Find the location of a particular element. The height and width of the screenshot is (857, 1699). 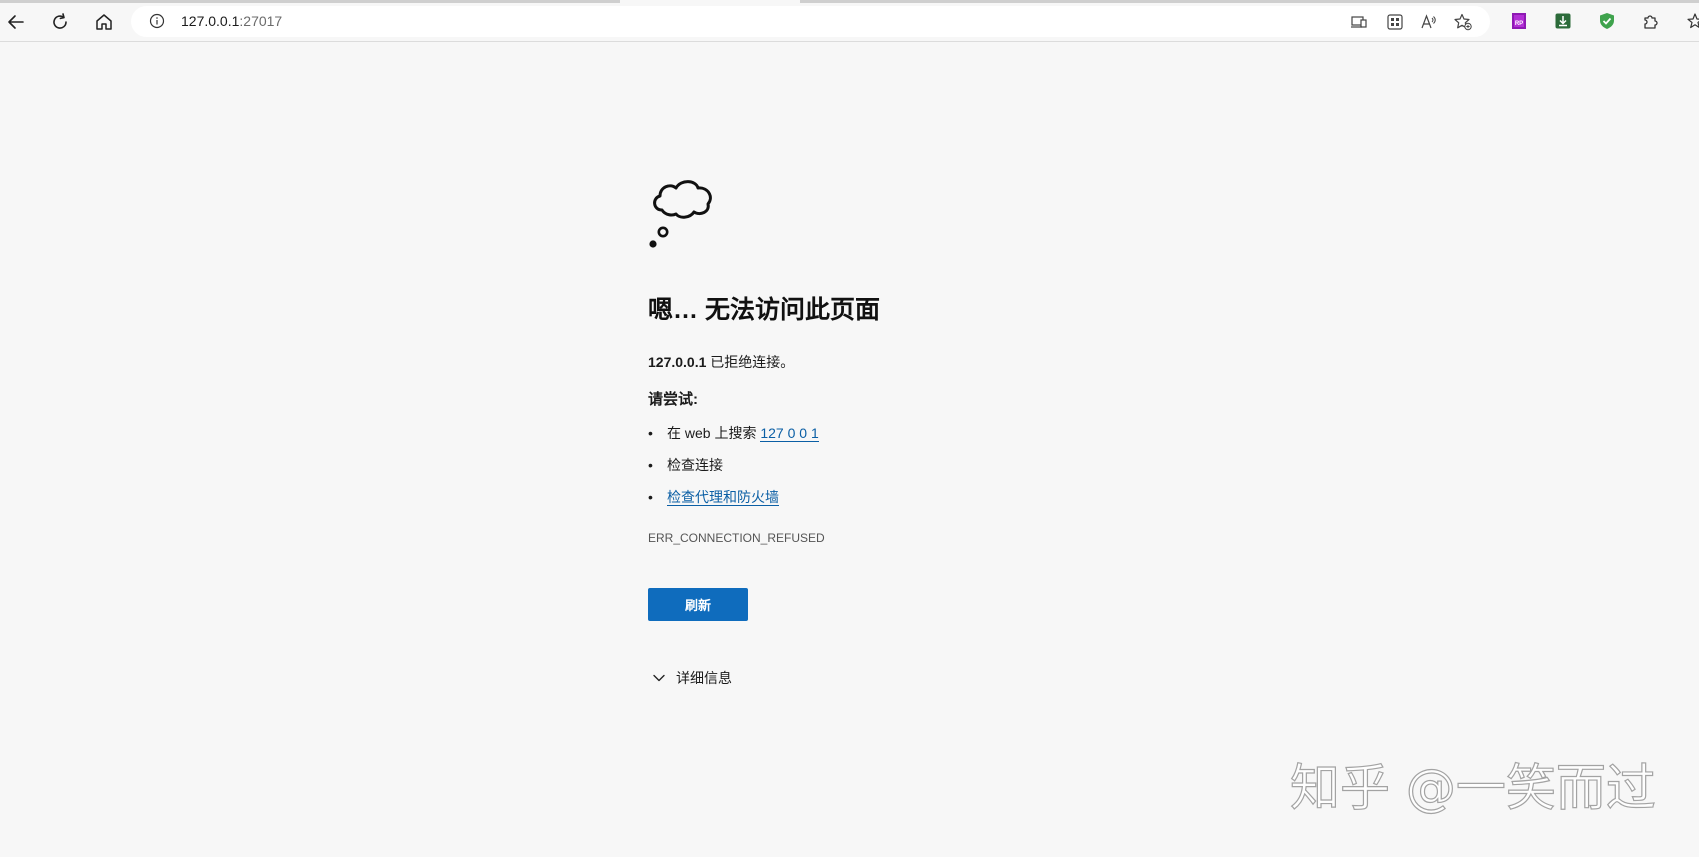

check-proxy-link: 检查代理和防火墙 is located at coordinates (723, 497).